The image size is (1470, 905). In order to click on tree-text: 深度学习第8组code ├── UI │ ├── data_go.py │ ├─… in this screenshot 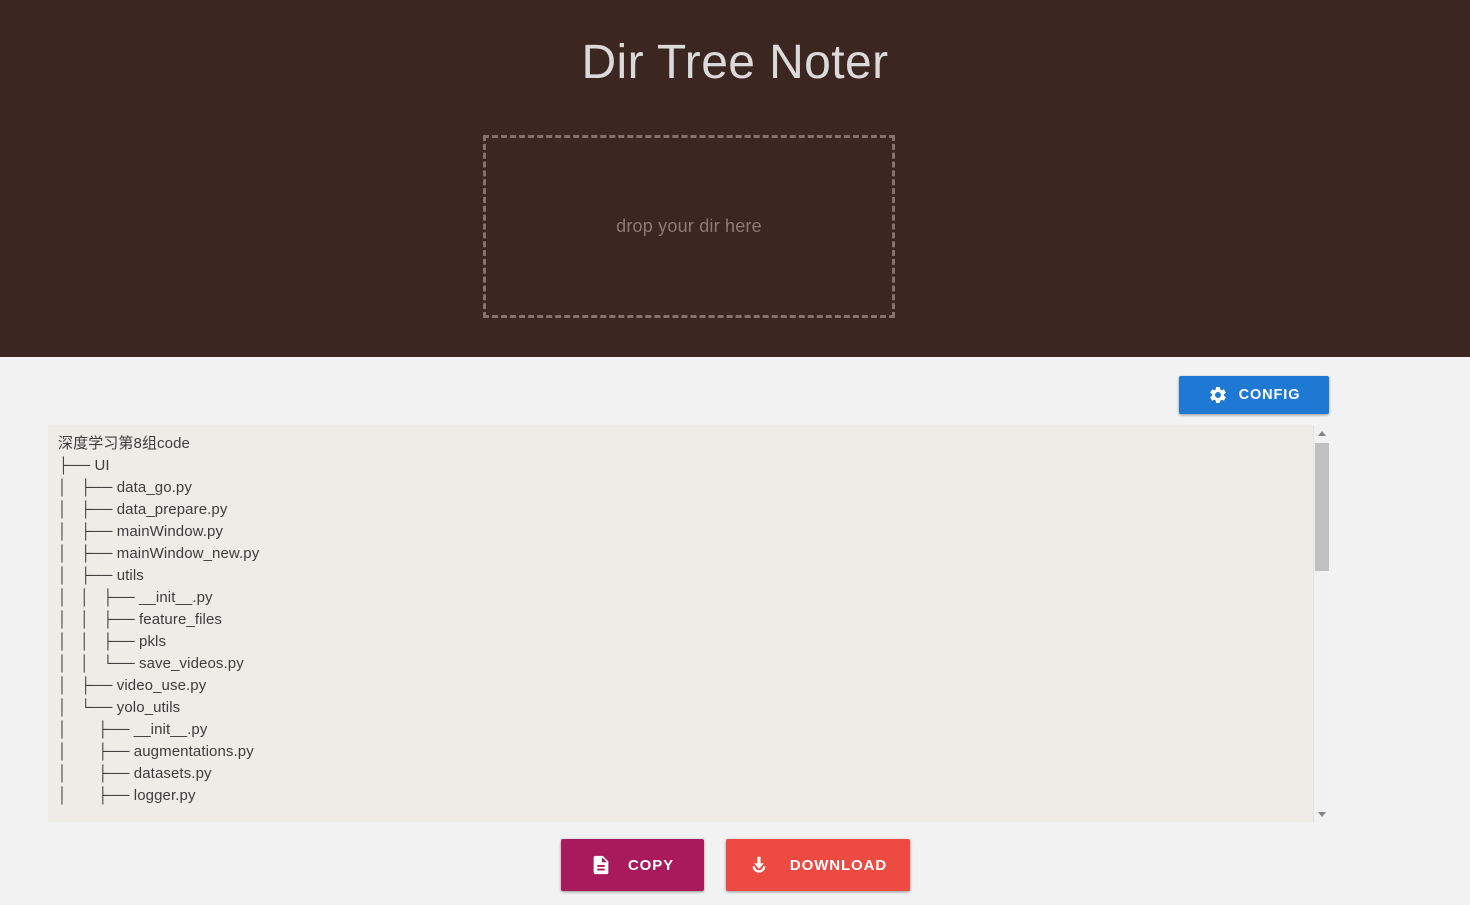, I will do `click(159, 619)`.